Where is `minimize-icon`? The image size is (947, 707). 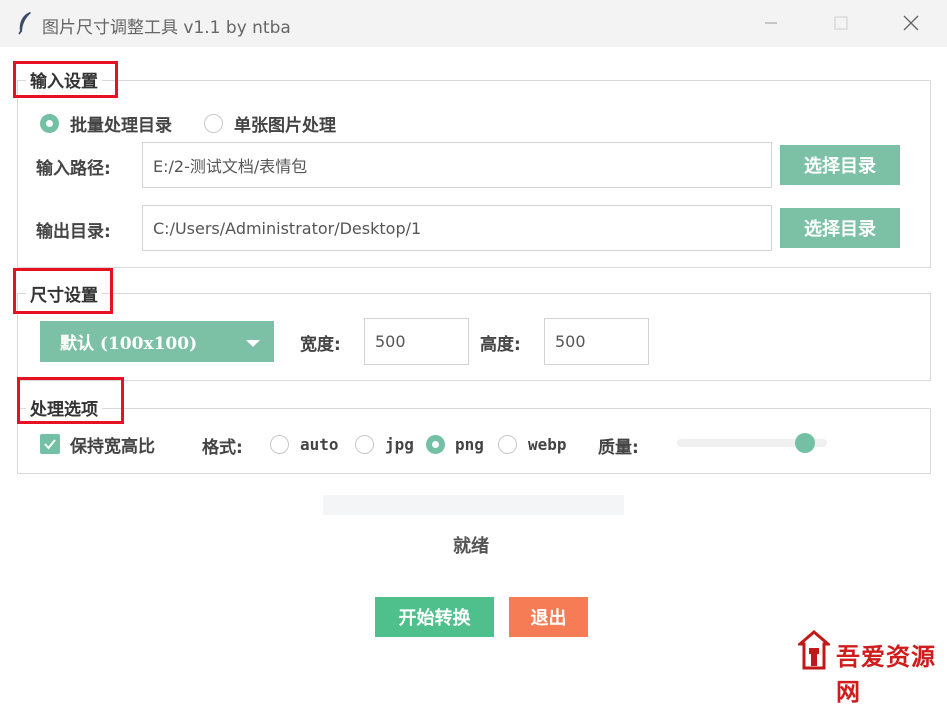 minimize-icon is located at coordinates (771, 23).